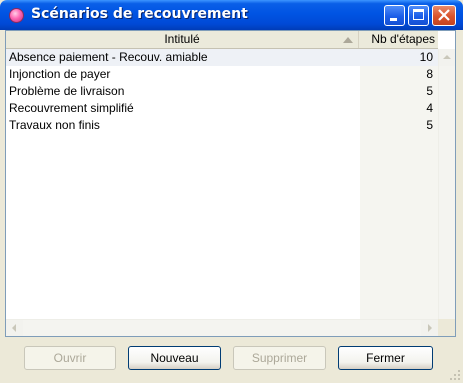  Describe the element at coordinates (446, 327) in the screenshot. I see `scrollbar-corner` at that location.